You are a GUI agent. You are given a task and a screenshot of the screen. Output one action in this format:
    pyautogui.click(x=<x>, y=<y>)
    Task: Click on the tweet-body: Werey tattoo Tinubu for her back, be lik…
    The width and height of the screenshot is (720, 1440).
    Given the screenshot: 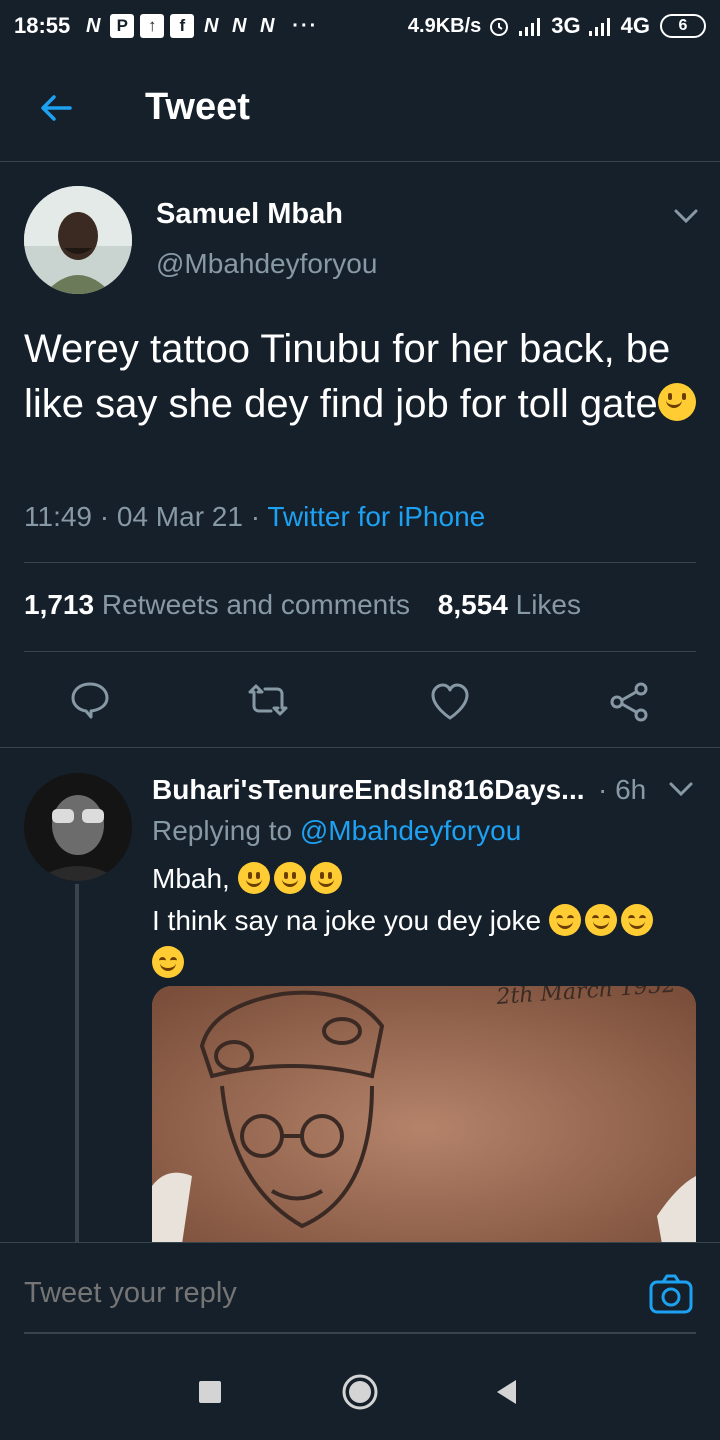 What is the action you would take?
    pyautogui.click(x=347, y=376)
    